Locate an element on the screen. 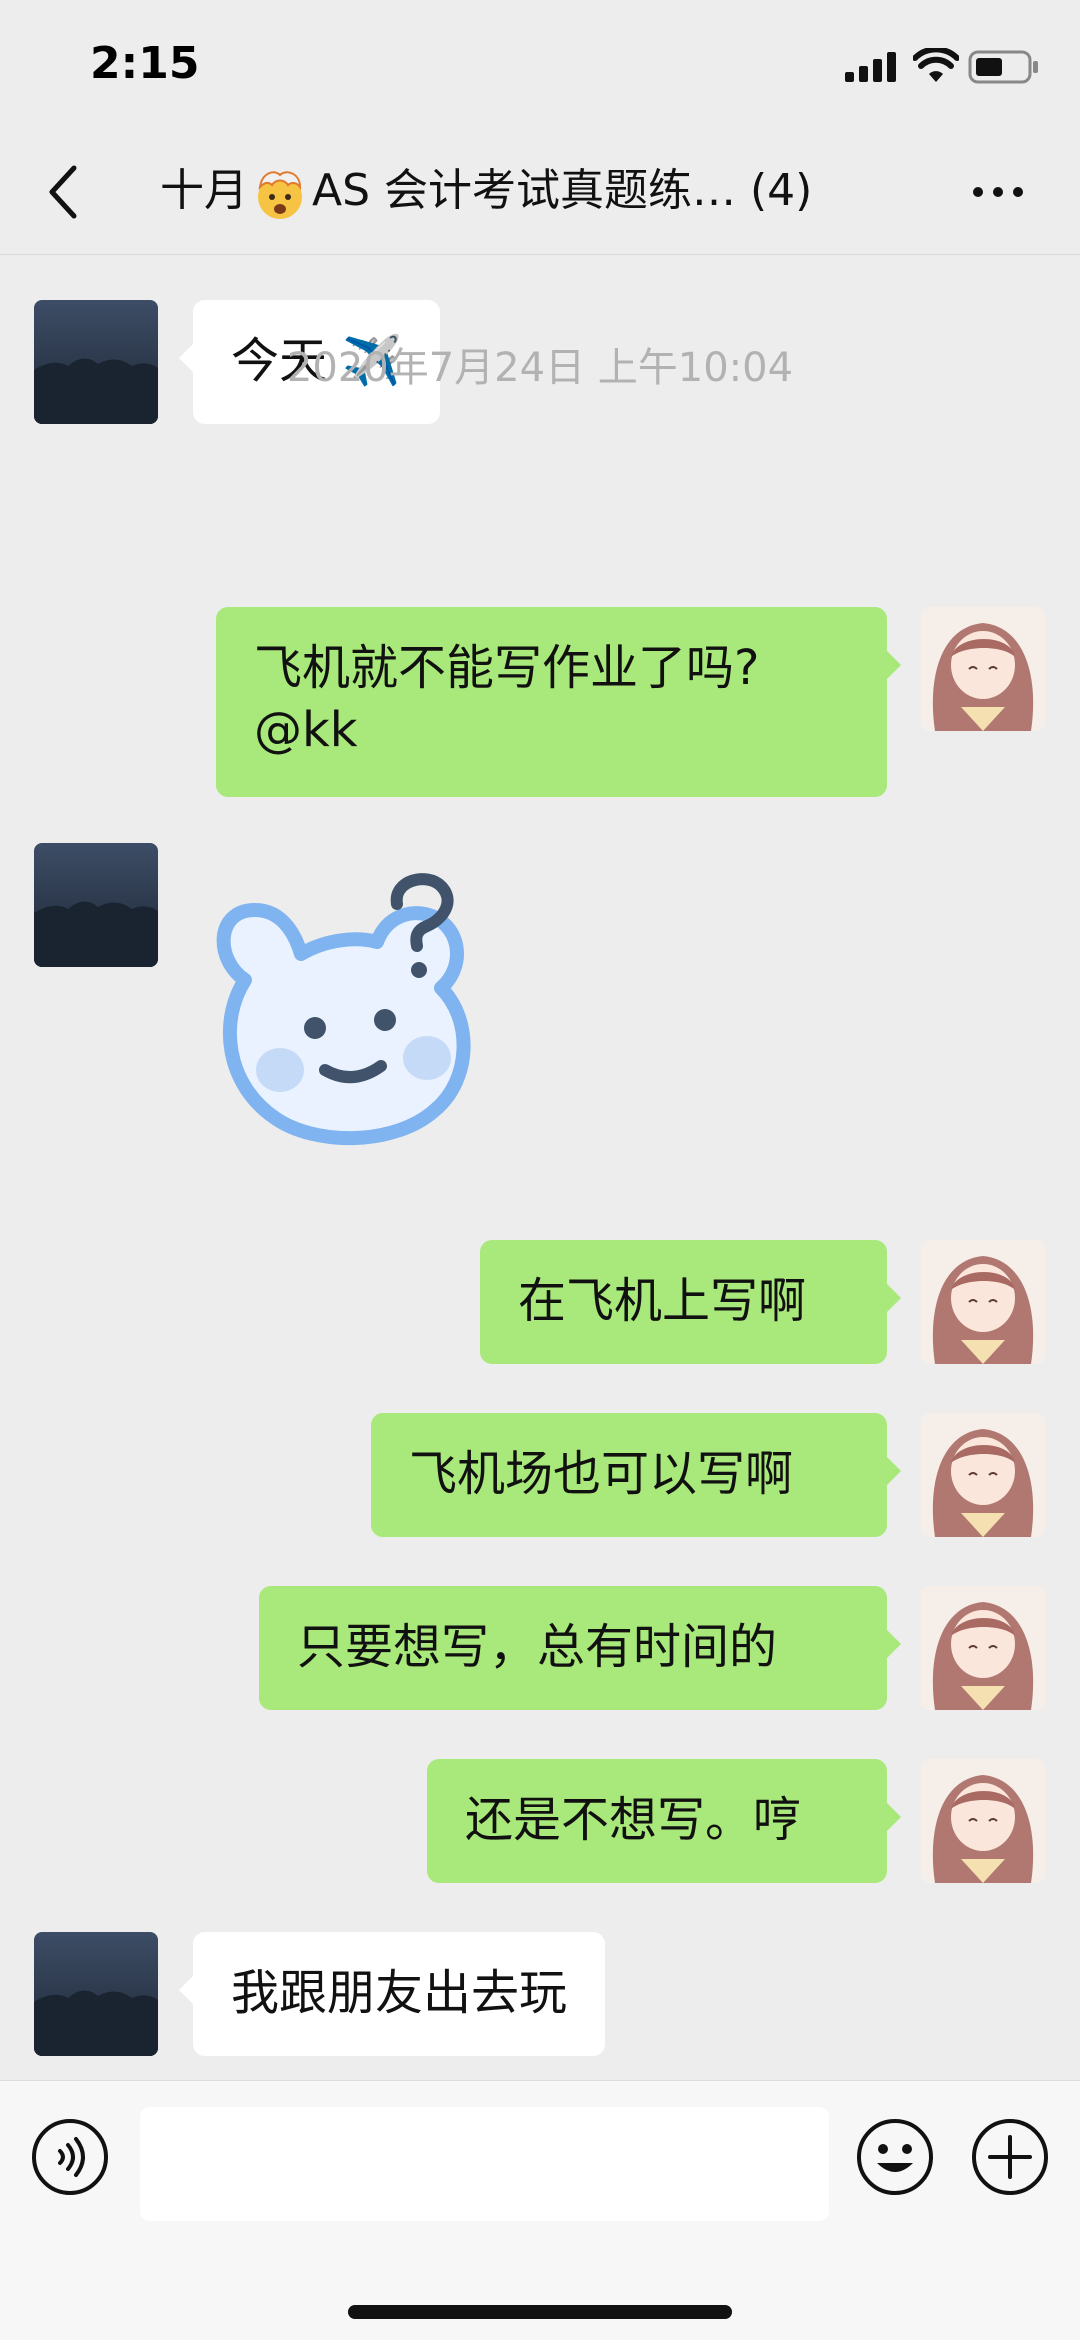 The height and width of the screenshot is (2340, 1080). exploding-head-emoji-icon is located at coordinates (280, 195).